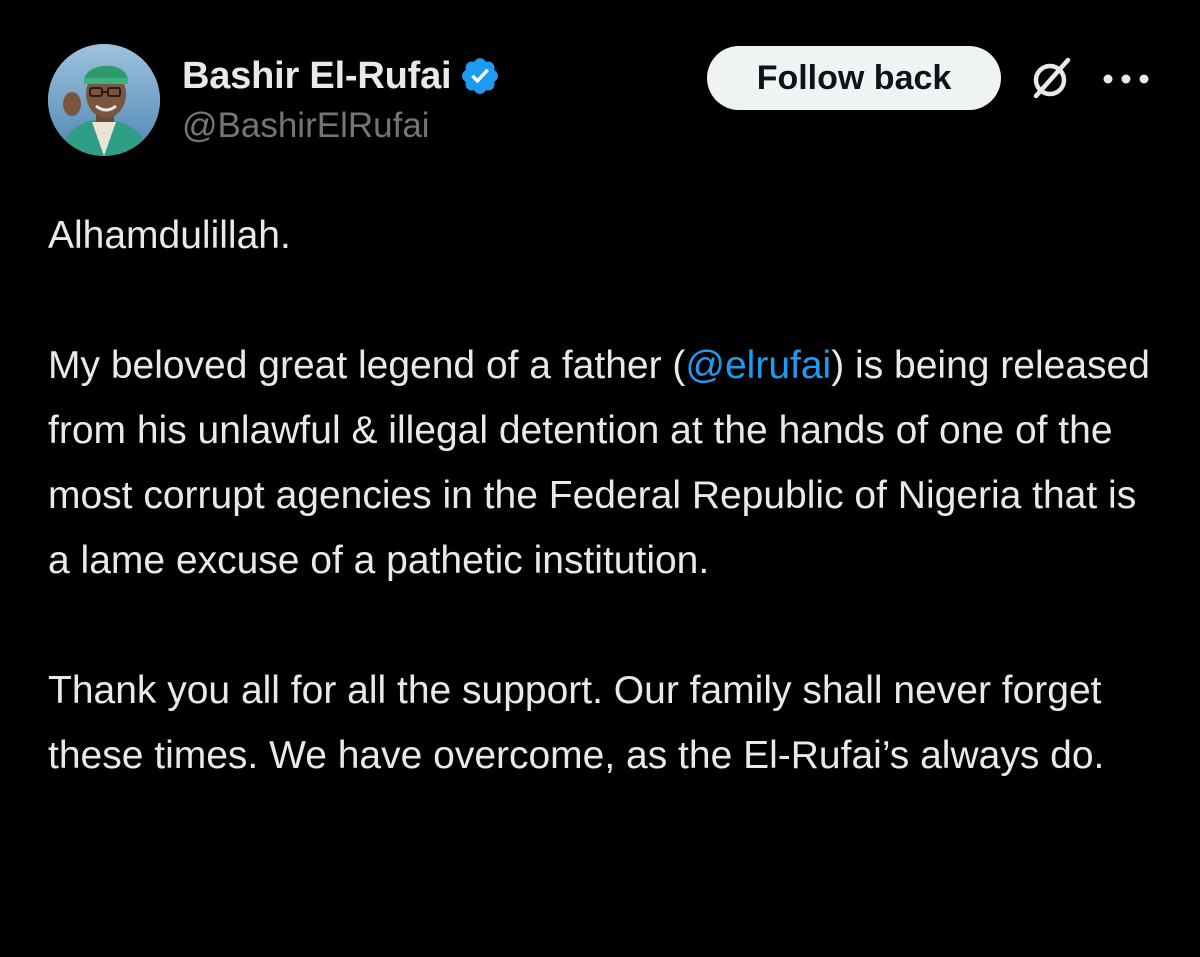  What do you see at coordinates (854, 78) in the screenshot?
I see `follow-back-button: Follow back` at bounding box center [854, 78].